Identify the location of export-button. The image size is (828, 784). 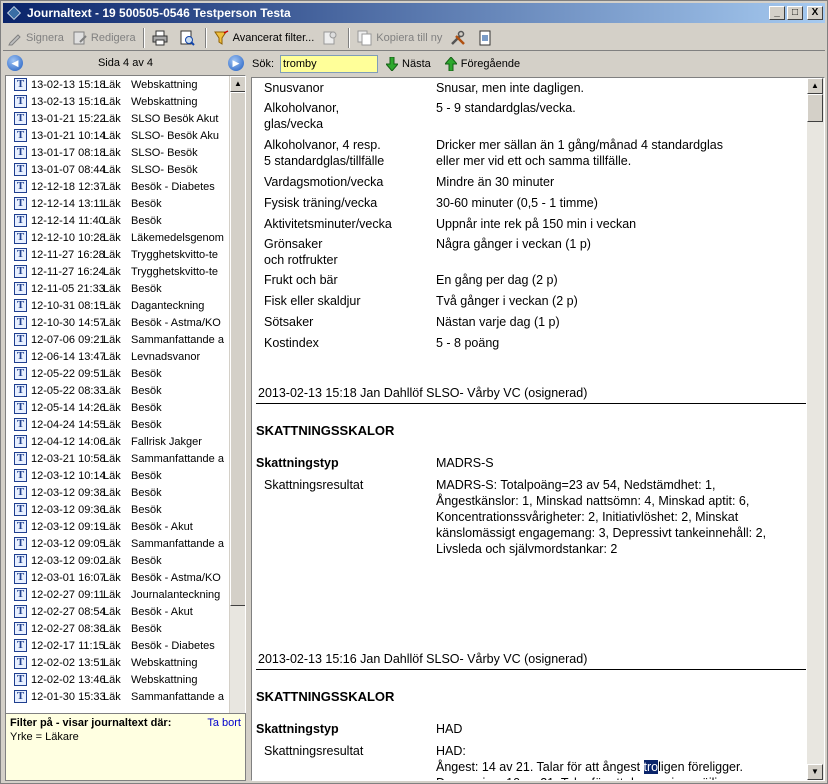
(486, 38).